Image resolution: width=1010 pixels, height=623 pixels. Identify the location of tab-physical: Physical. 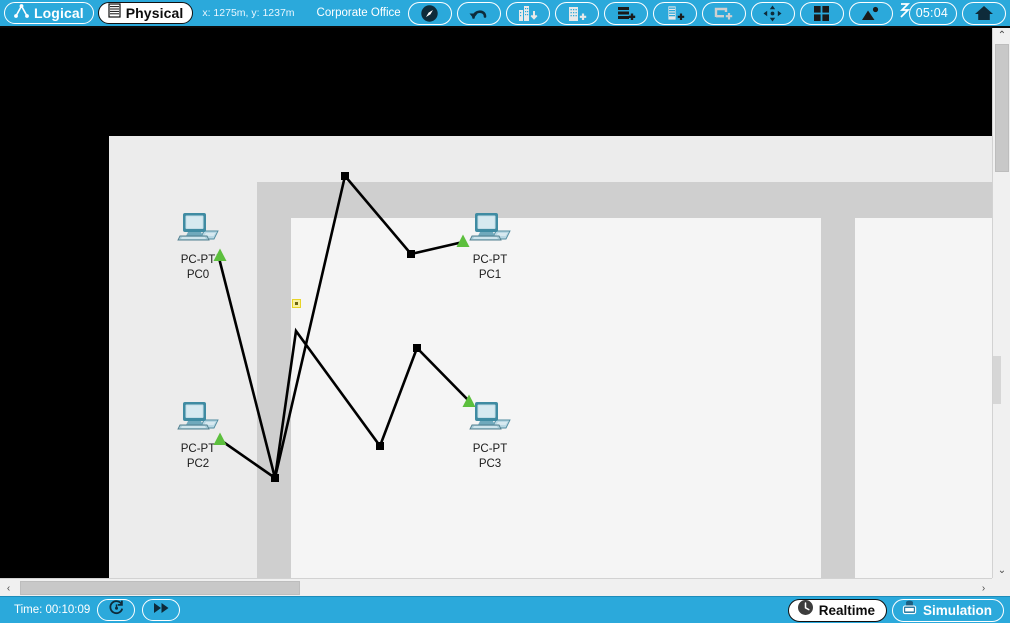
(145, 13).